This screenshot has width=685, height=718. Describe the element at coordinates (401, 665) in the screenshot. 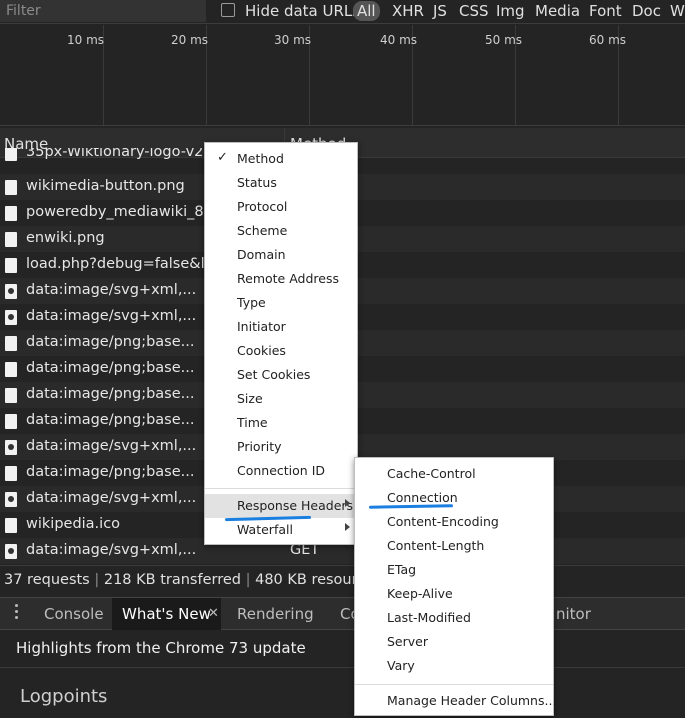

I see `menu-item-label: Vary` at that location.